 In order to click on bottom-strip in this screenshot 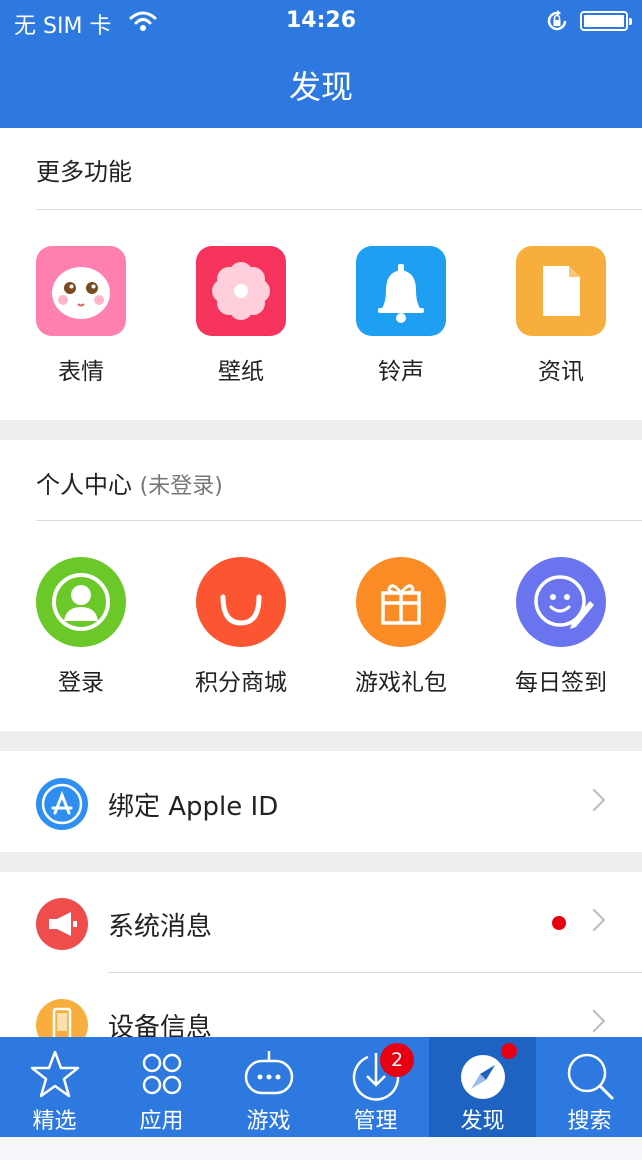, I will do `click(321, 1148)`.